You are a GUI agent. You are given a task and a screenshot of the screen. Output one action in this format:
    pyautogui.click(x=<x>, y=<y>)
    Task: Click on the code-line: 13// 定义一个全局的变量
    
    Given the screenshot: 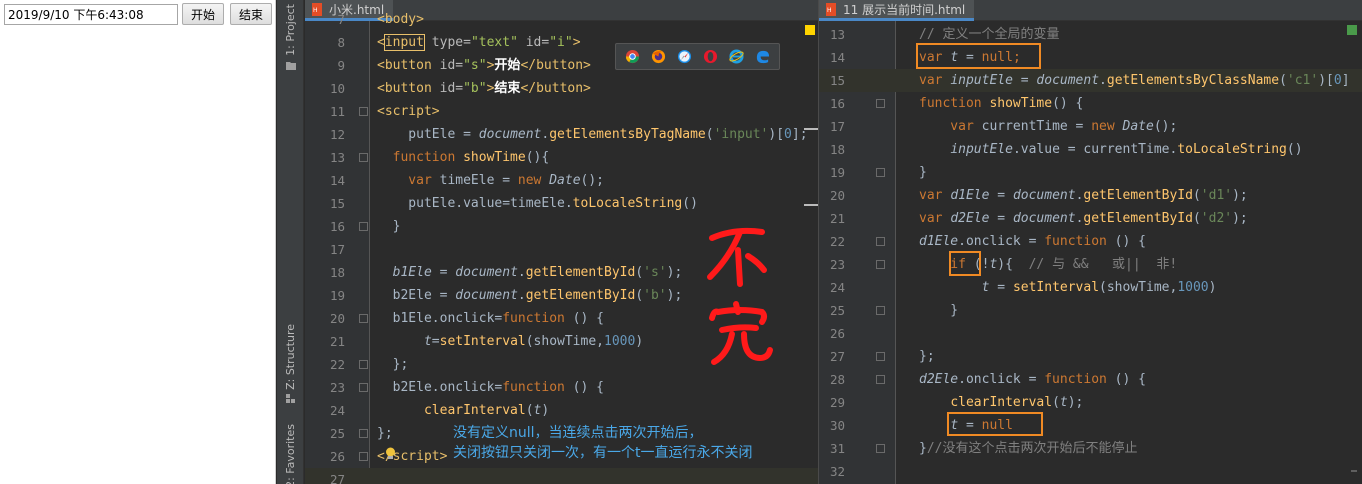 What is the action you would take?
    pyautogui.click(x=944, y=34)
    